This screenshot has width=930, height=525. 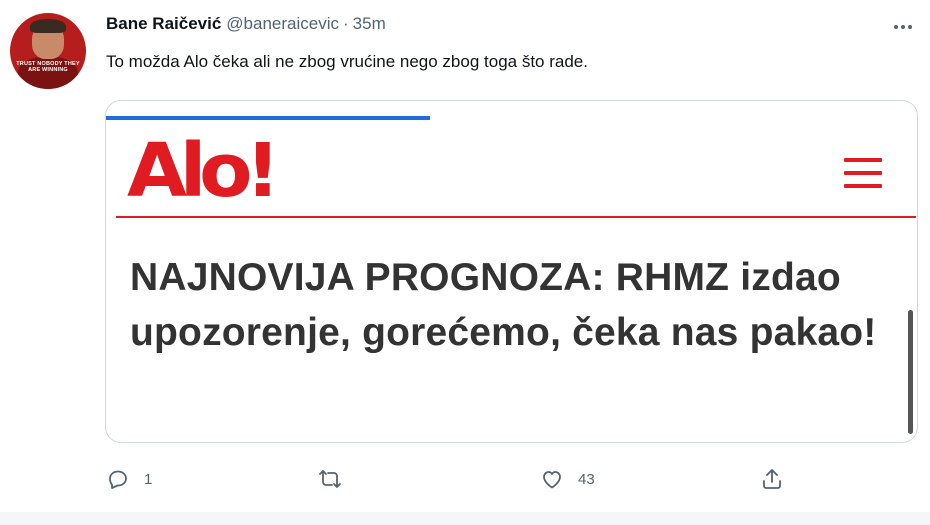 What do you see at coordinates (369, 24) in the screenshot?
I see `tweet-time: 35m` at bounding box center [369, 24].